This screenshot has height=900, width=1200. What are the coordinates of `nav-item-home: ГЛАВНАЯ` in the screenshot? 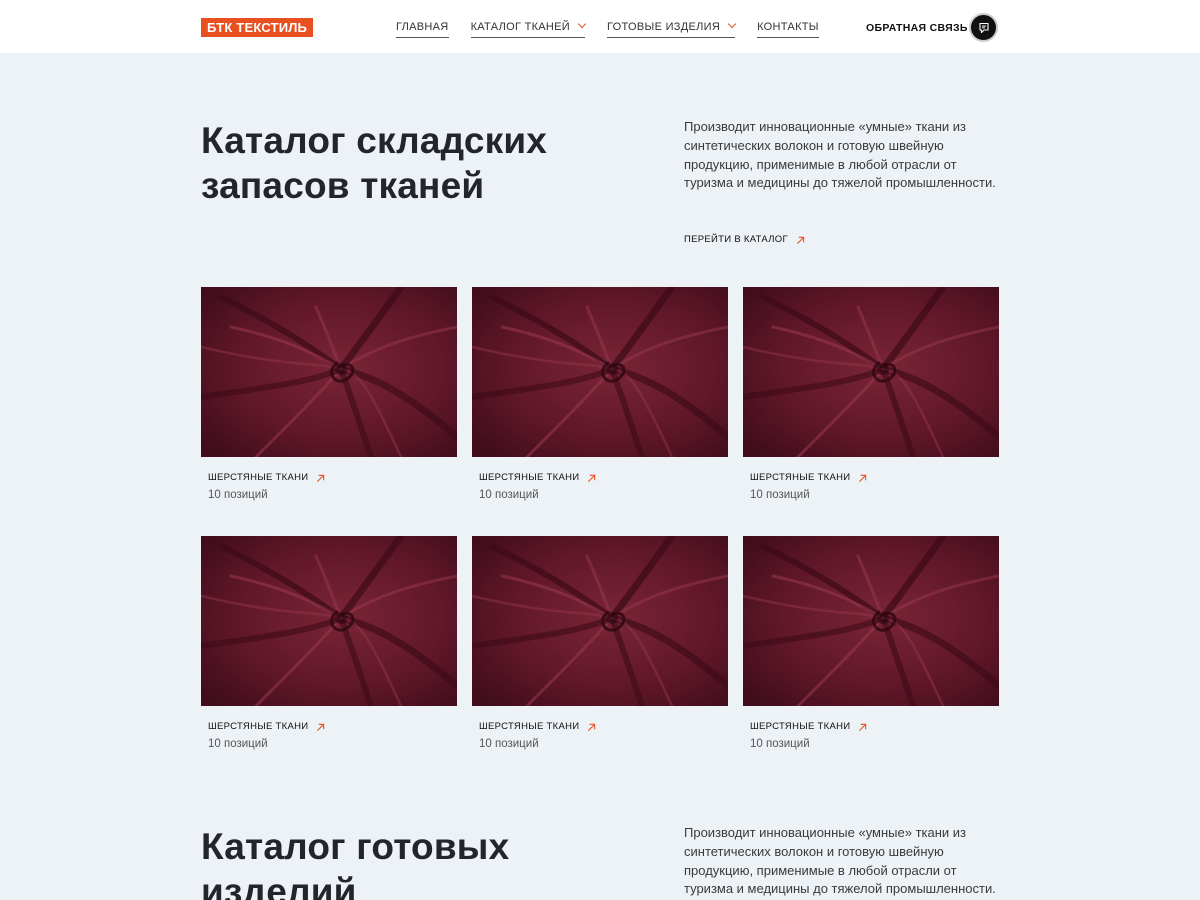 It's located at (422, 29).